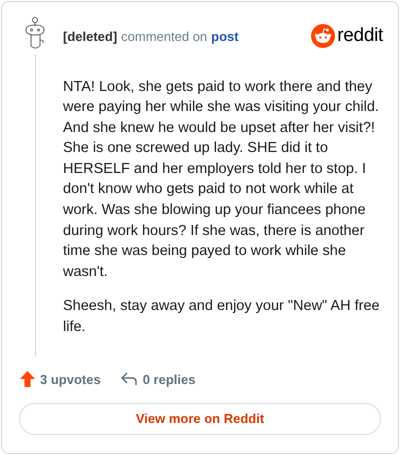  Describe the element at coordinates (70, 379) in the screenshot. I see `upvote-count: 3 upvotes` at that location.